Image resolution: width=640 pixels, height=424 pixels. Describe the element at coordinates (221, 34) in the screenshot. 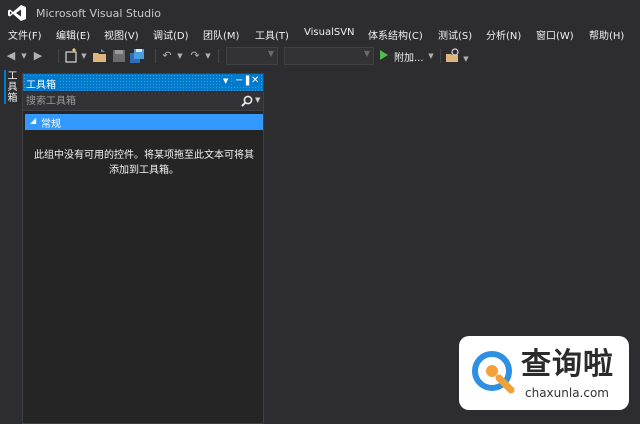

I see `menu-team: 团队(M)` at that location.